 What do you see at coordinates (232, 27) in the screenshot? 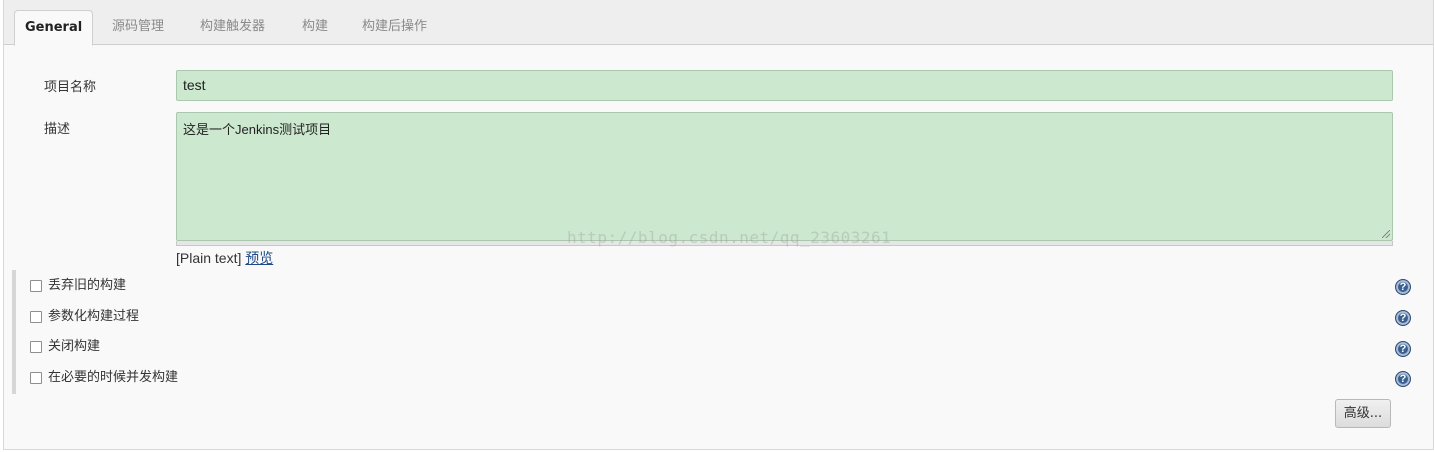
I see `tab-build-triggers: 构建触发器` at bounding box center [232, 27].